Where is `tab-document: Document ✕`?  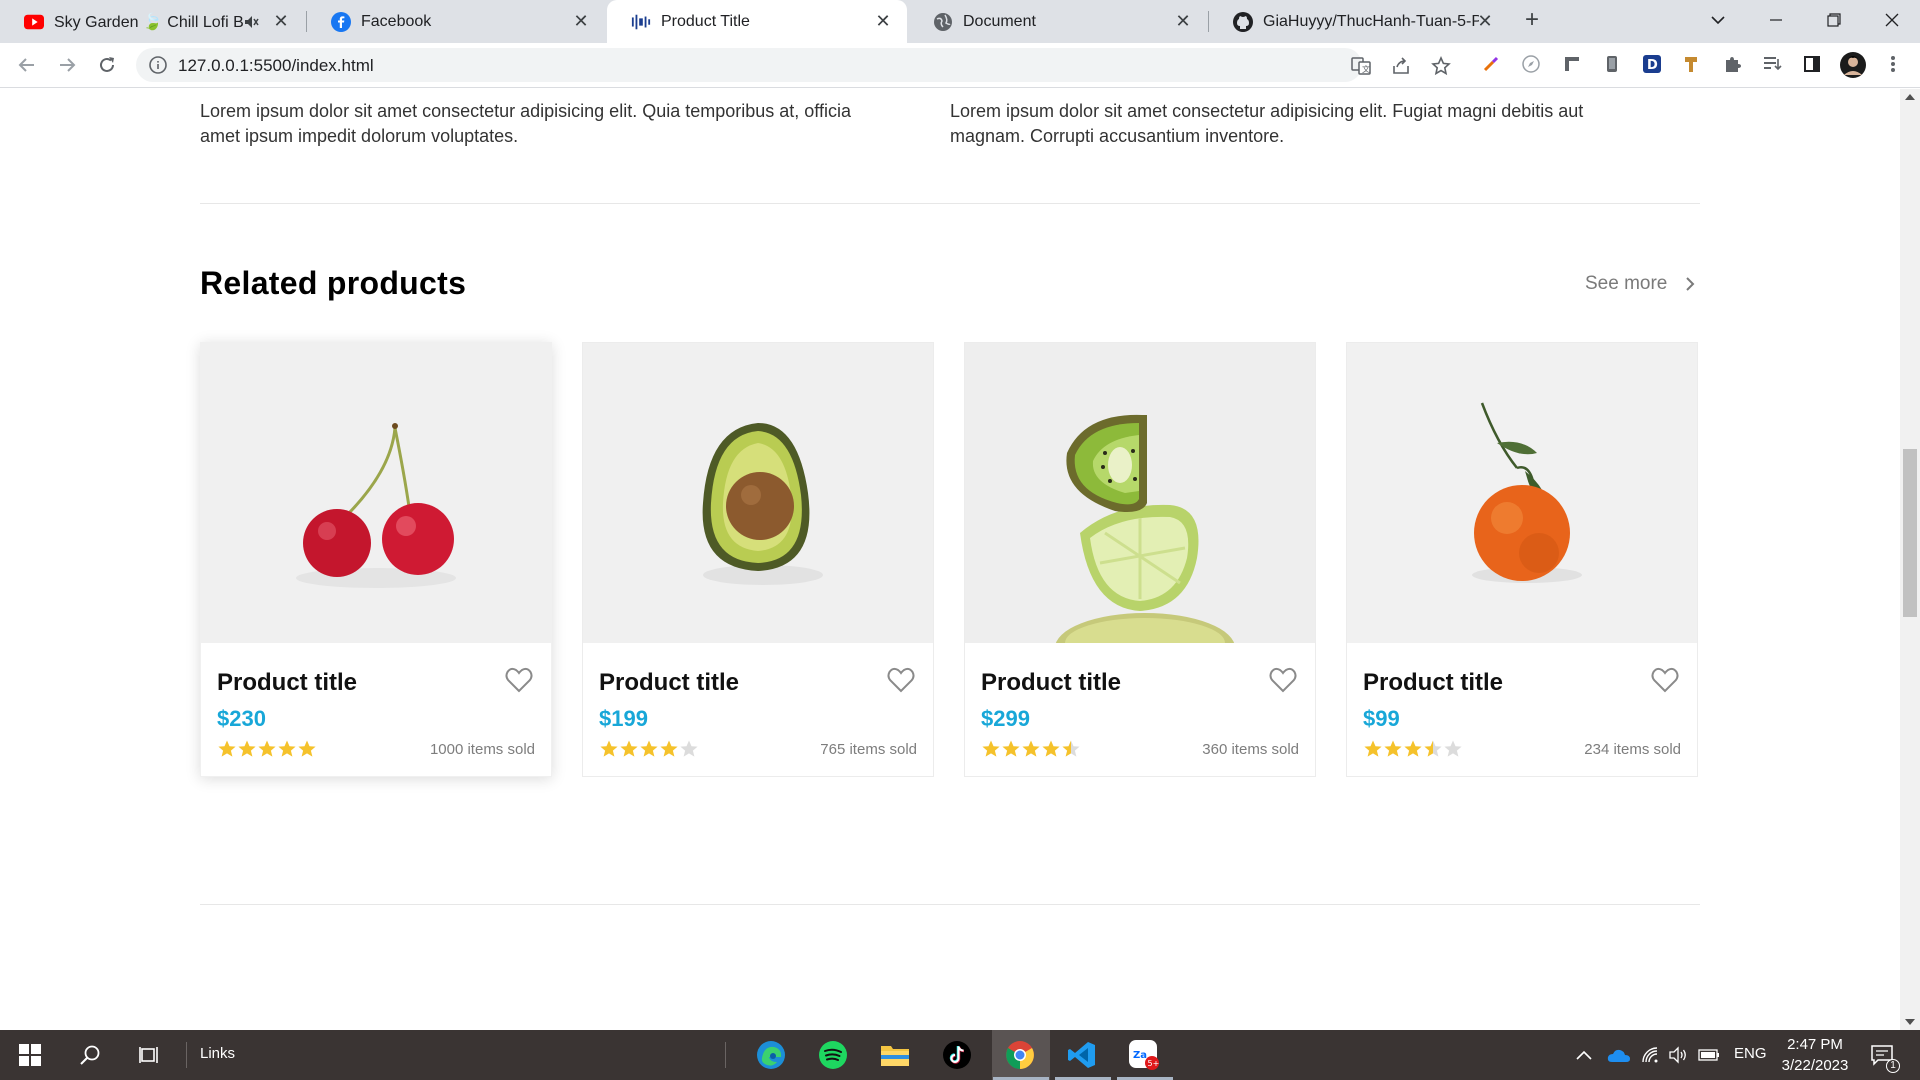
tab-document: Document ✕ is located at coordinates (1058, 21).